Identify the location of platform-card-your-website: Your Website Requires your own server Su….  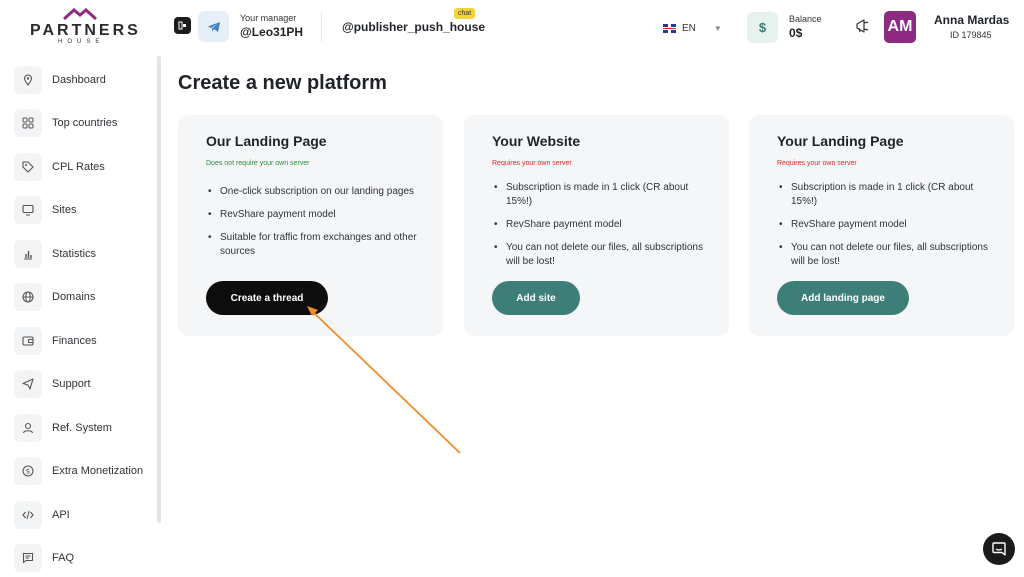
(596, 225).